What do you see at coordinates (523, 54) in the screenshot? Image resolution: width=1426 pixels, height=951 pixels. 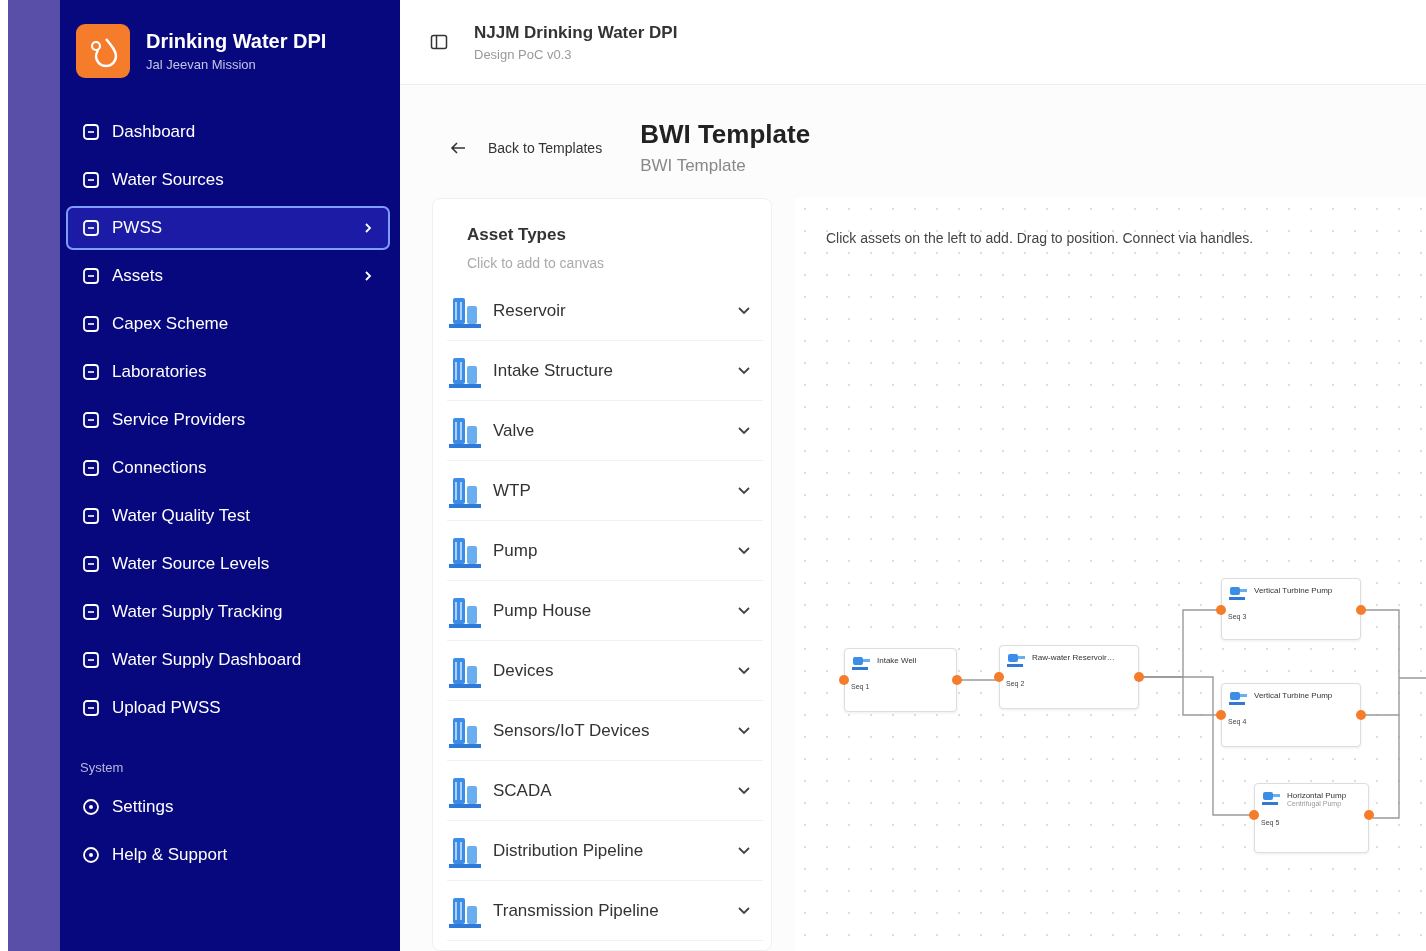 I see `app-subtitle: Design PoC v0.3` at bounding box center [523, 54].